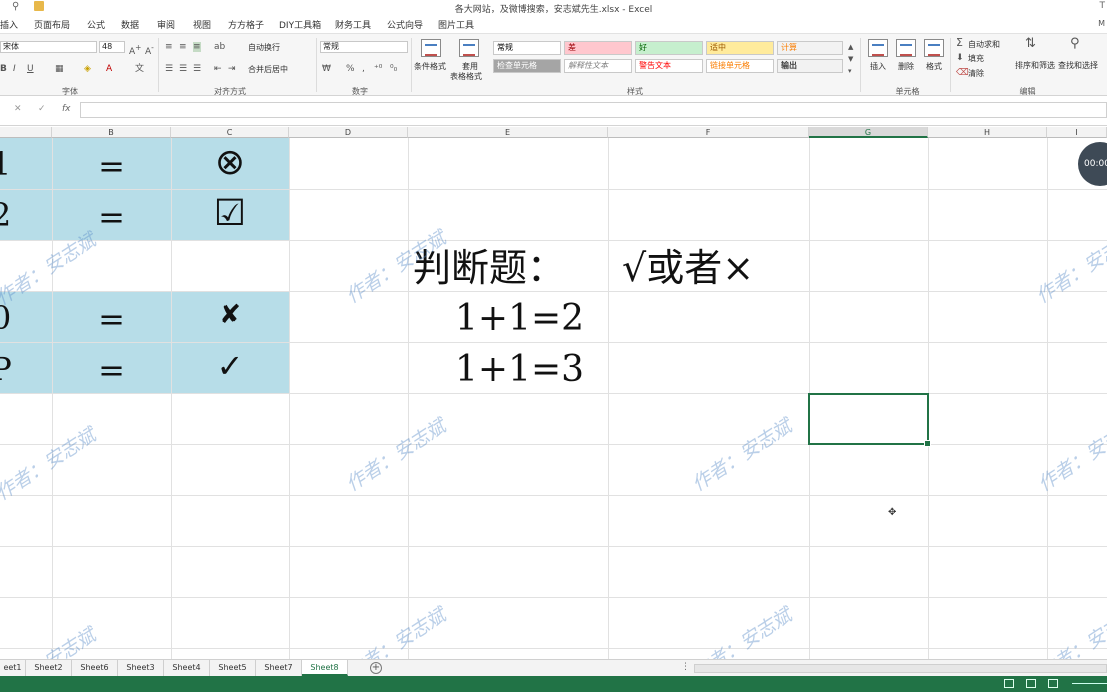 The image size is (1107, 692). Describe the element at coordinates (850, 47) in the screenshot. I see `styles-scroll-up-icon: ▲` at that location.